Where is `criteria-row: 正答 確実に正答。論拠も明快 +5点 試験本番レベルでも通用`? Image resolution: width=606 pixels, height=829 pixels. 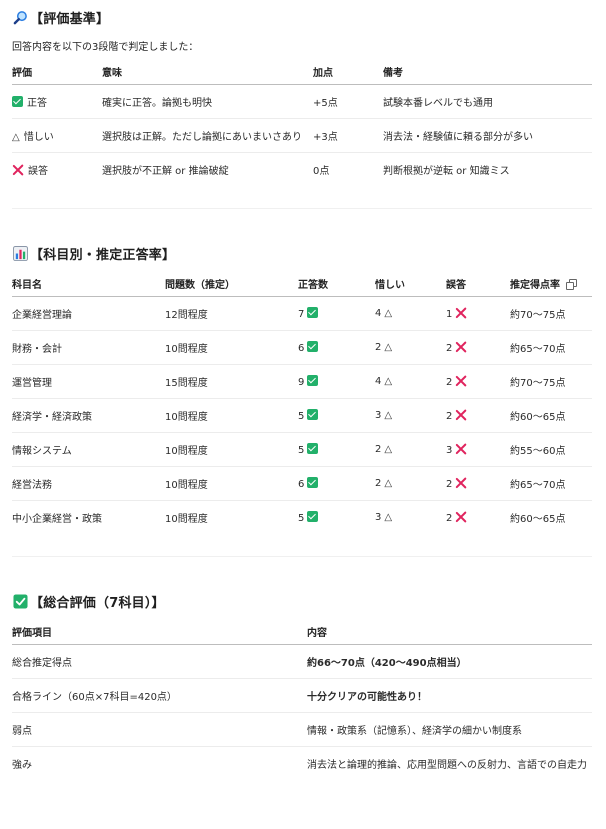 criteria-row: 正答 確実に正答。論拠も明快 +5点 試験本番レベルでも通用 is located at coordinates (302, 101).